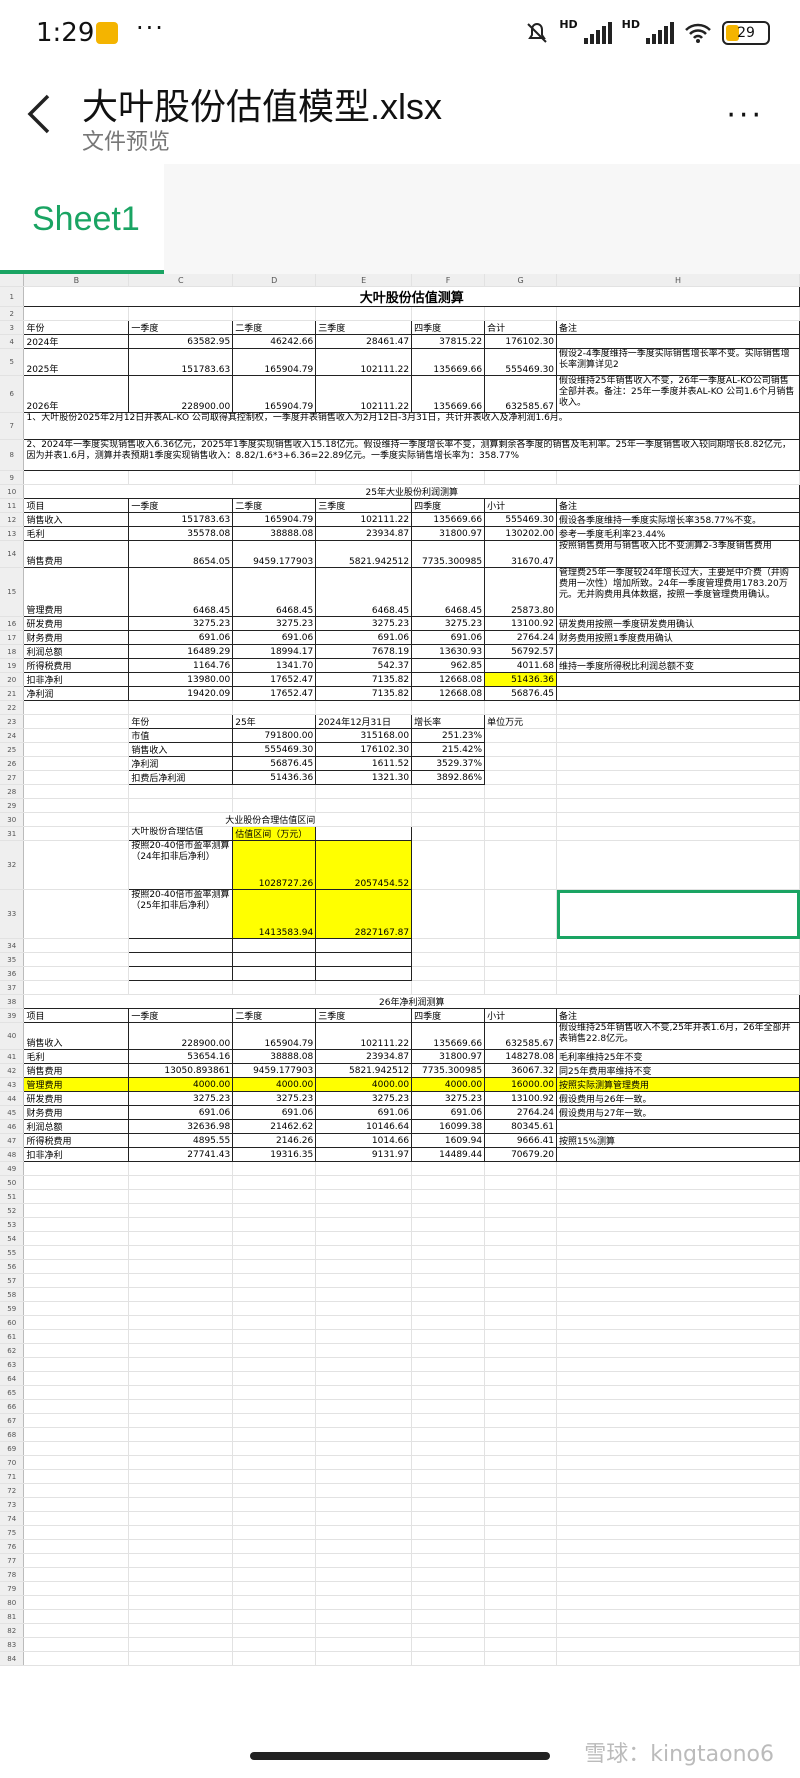 The width and height of the screenshot is (800, 1778). What do you see at coordinates (364, 394) in the screenshot?
I see `cell: 102111.22` at bounding box center [364, 394].